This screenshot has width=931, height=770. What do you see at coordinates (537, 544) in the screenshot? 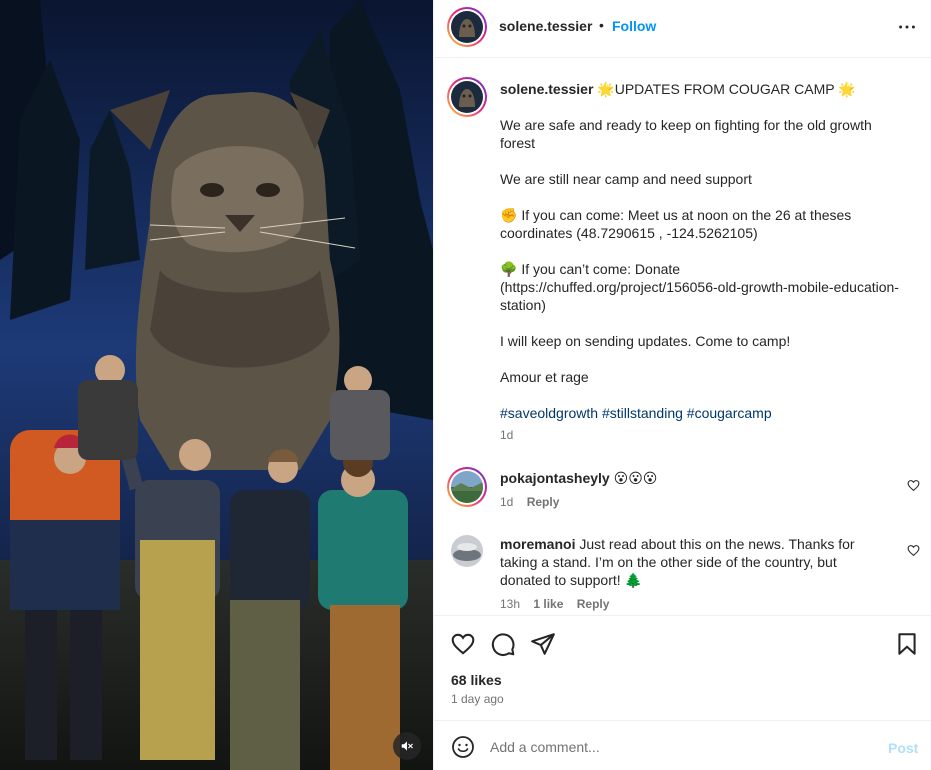
I see `comment-username: moremanoi` at bounding box center [537, 544].